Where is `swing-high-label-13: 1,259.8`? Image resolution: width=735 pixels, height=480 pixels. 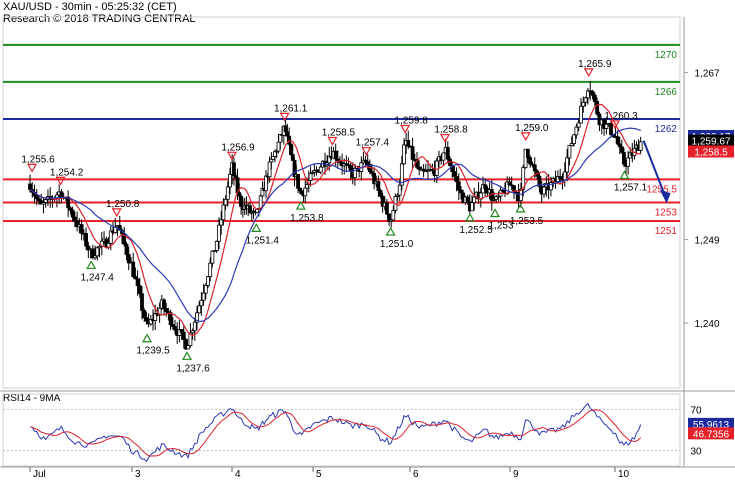 swing-high-label-13: 1,259.8 is located at coordinates (411, 120).